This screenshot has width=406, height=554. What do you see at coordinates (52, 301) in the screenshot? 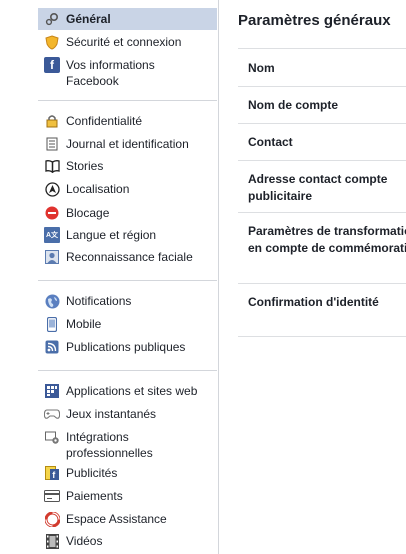
I see `globe-icon` at bounding box center [52, 301].